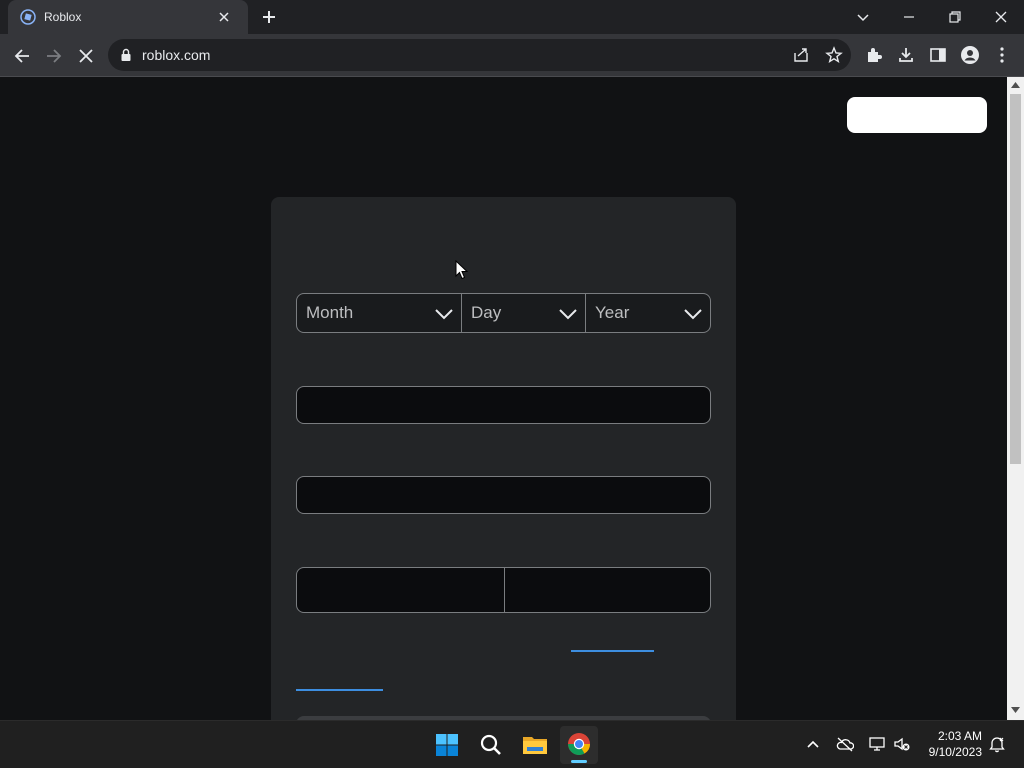  What do you see at coordinates (997, 744) in the screenshot?
I see `notification-icon` at bounding box center [997, 744].